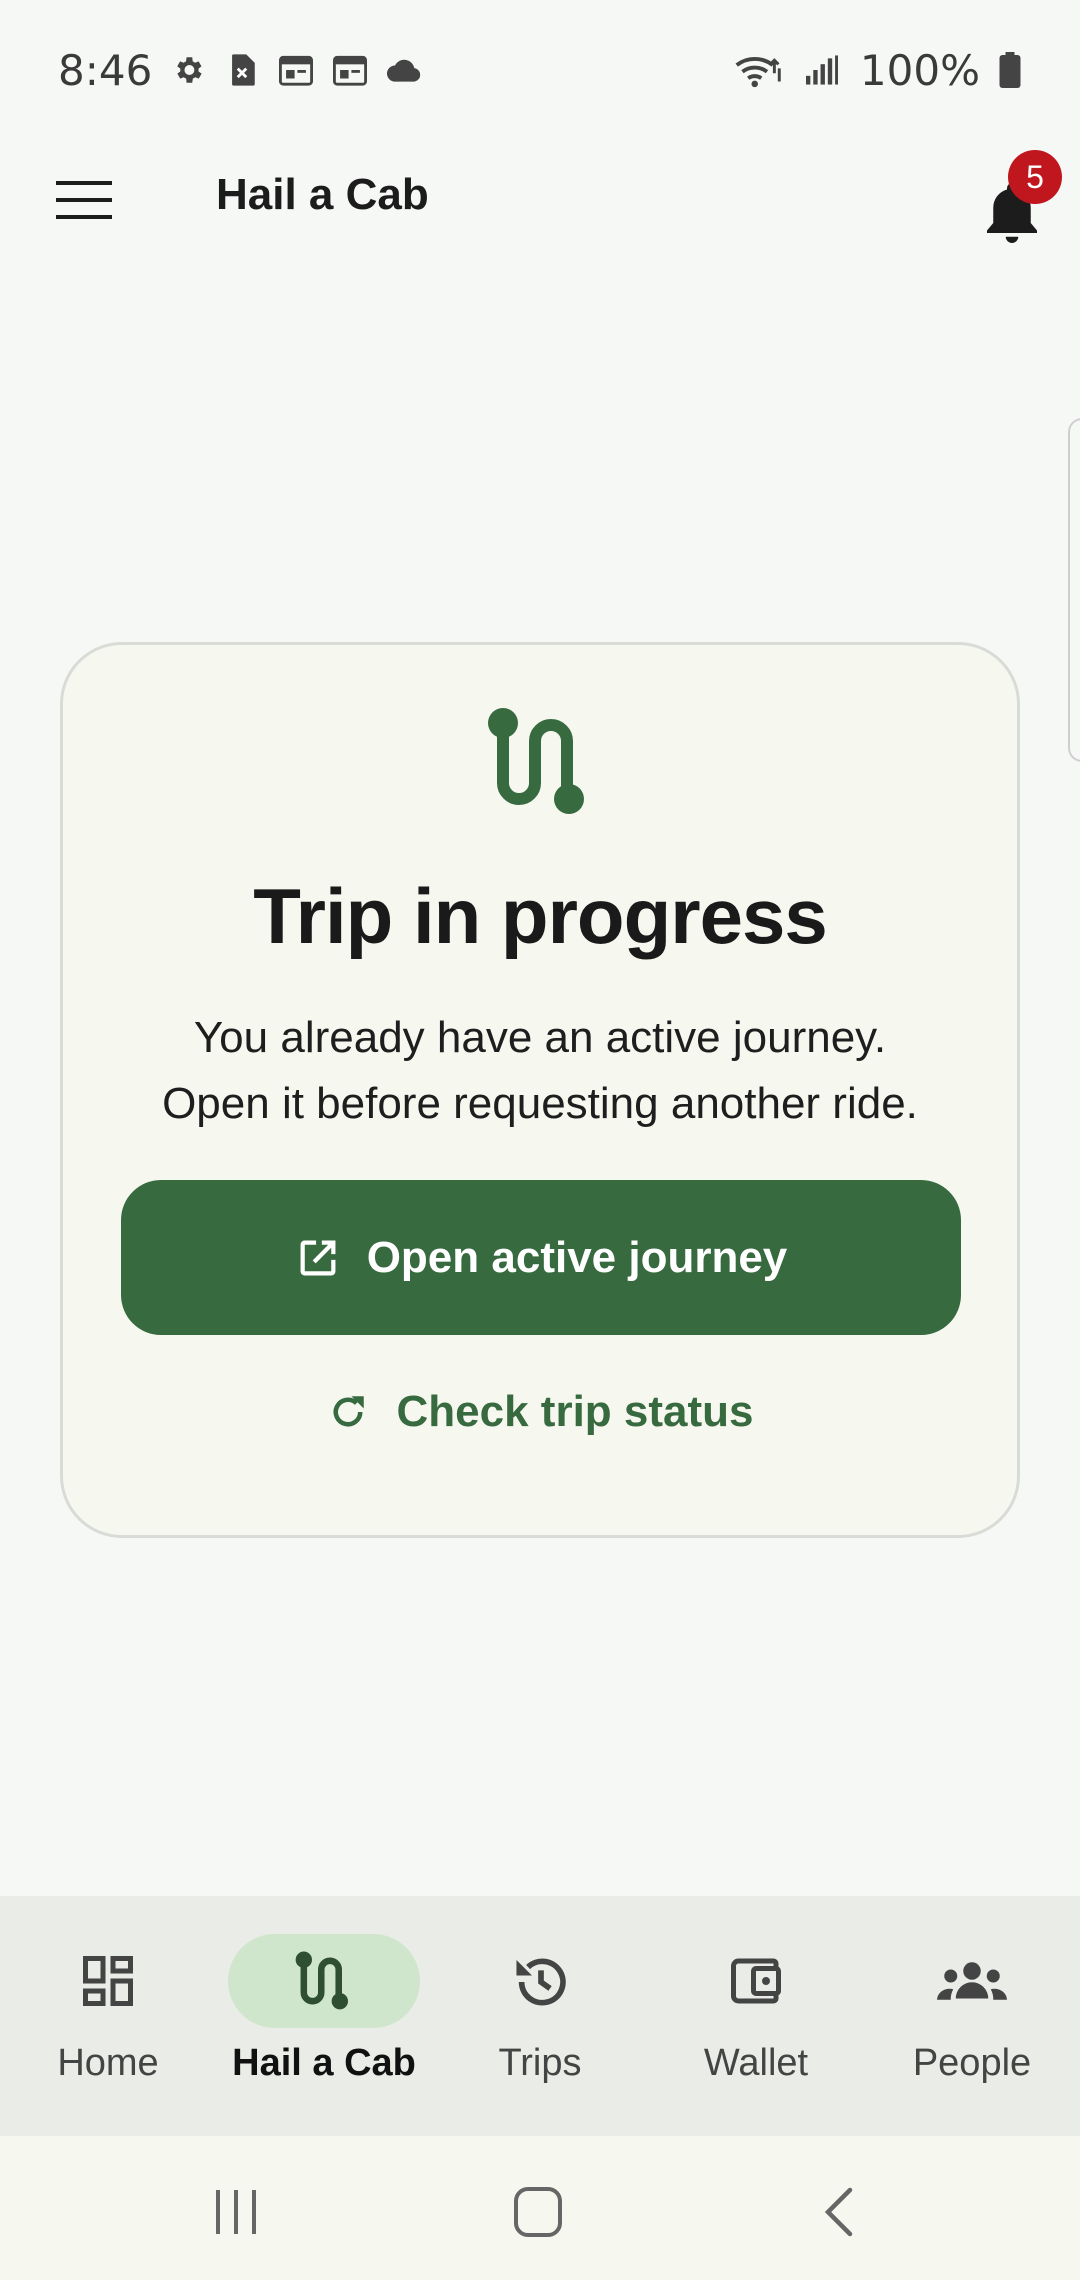 Image resolution: width=1080 pixels, height=2280 pixels. Describe the element at coordinates (188, 70) in the screenshot. I see `settings-gear-icon` at that location.